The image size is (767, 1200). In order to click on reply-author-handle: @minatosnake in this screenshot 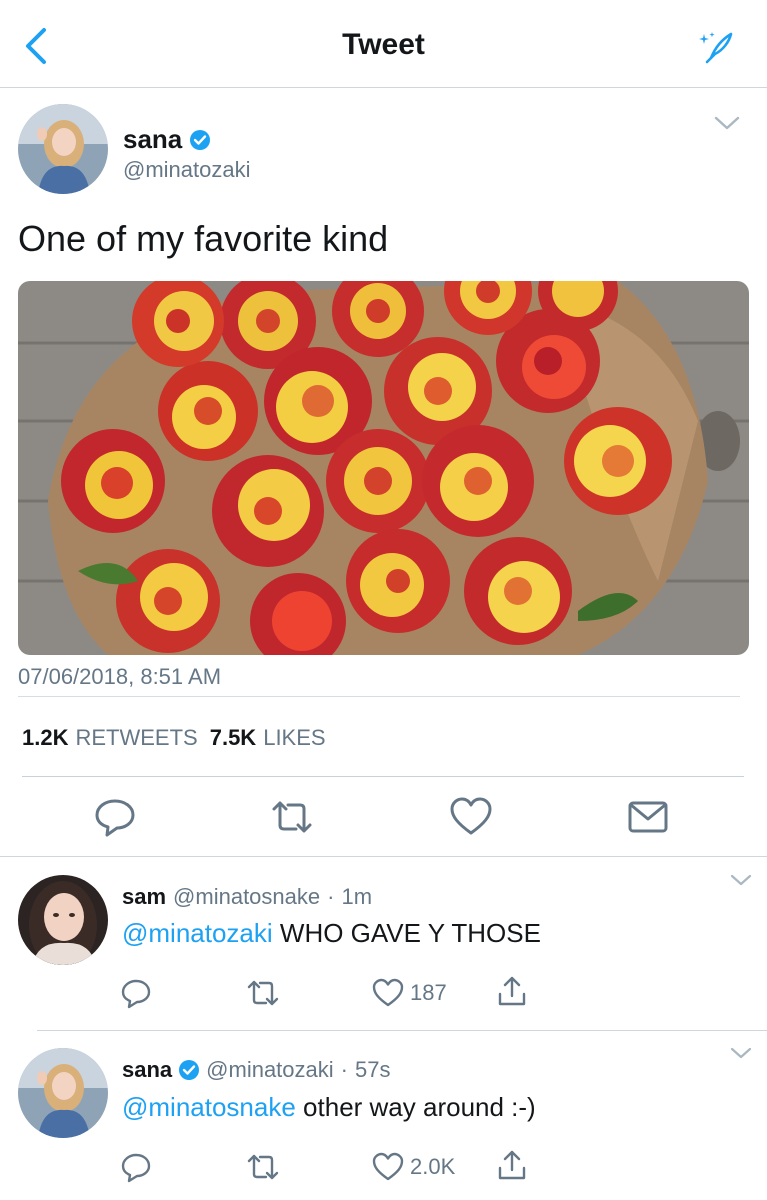, I will do `click(246, 897)`.